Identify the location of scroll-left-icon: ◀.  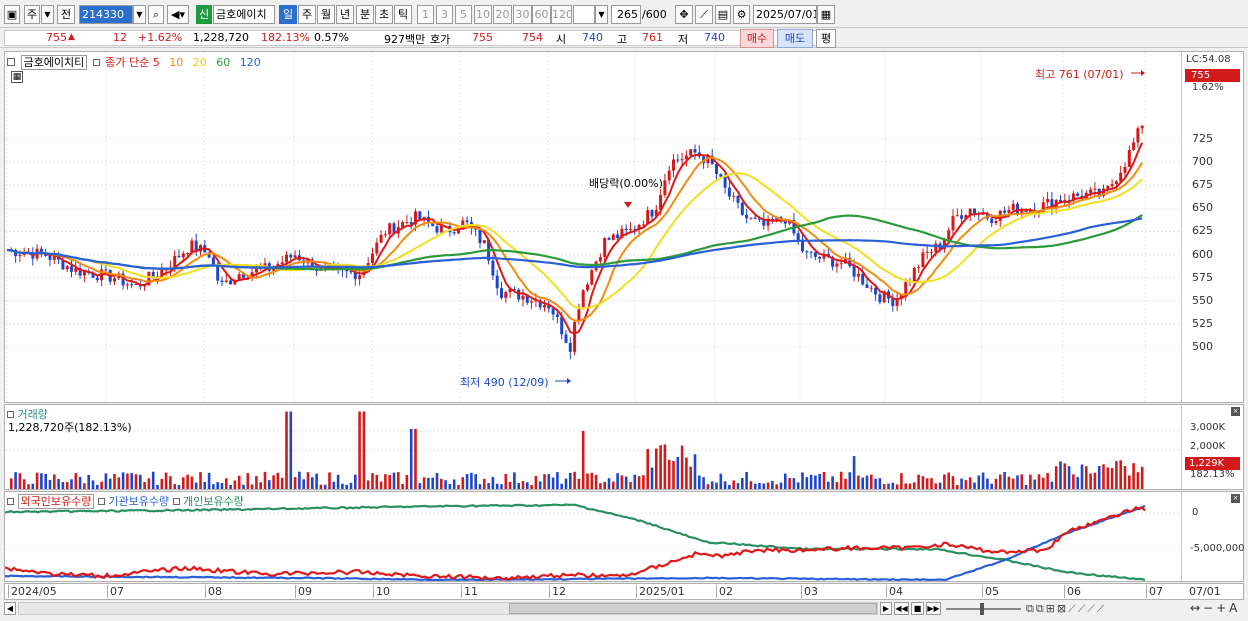
(10, 608).